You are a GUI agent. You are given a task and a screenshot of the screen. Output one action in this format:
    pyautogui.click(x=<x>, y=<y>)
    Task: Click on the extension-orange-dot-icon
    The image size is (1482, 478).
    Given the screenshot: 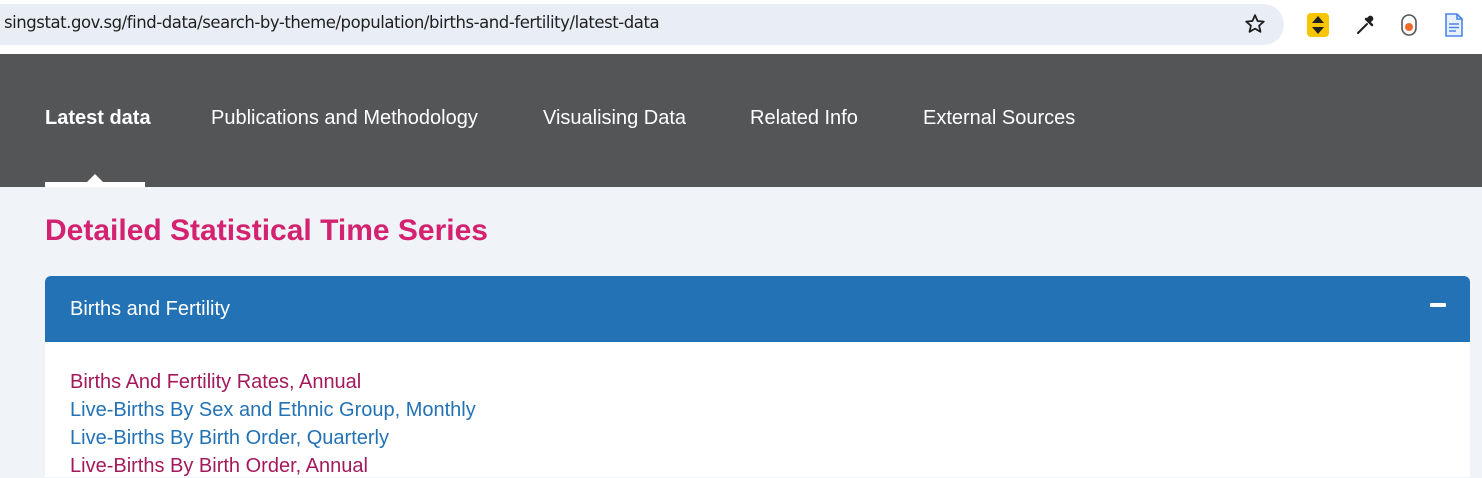 What is the action you would take?
    pyautogui.click(x=1409, y=25)
    